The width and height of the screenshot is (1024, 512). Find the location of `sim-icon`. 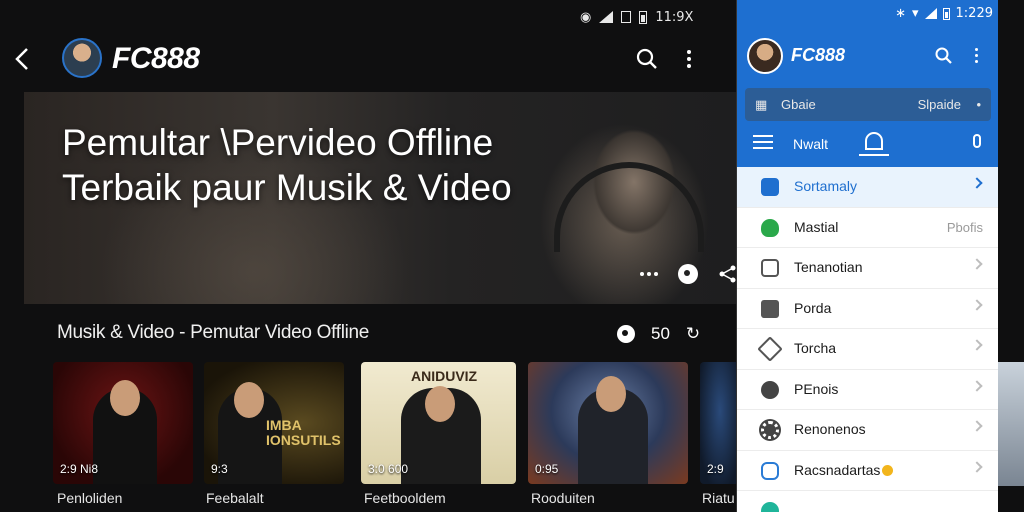

sim-icon is located at coordinates (626, 17).